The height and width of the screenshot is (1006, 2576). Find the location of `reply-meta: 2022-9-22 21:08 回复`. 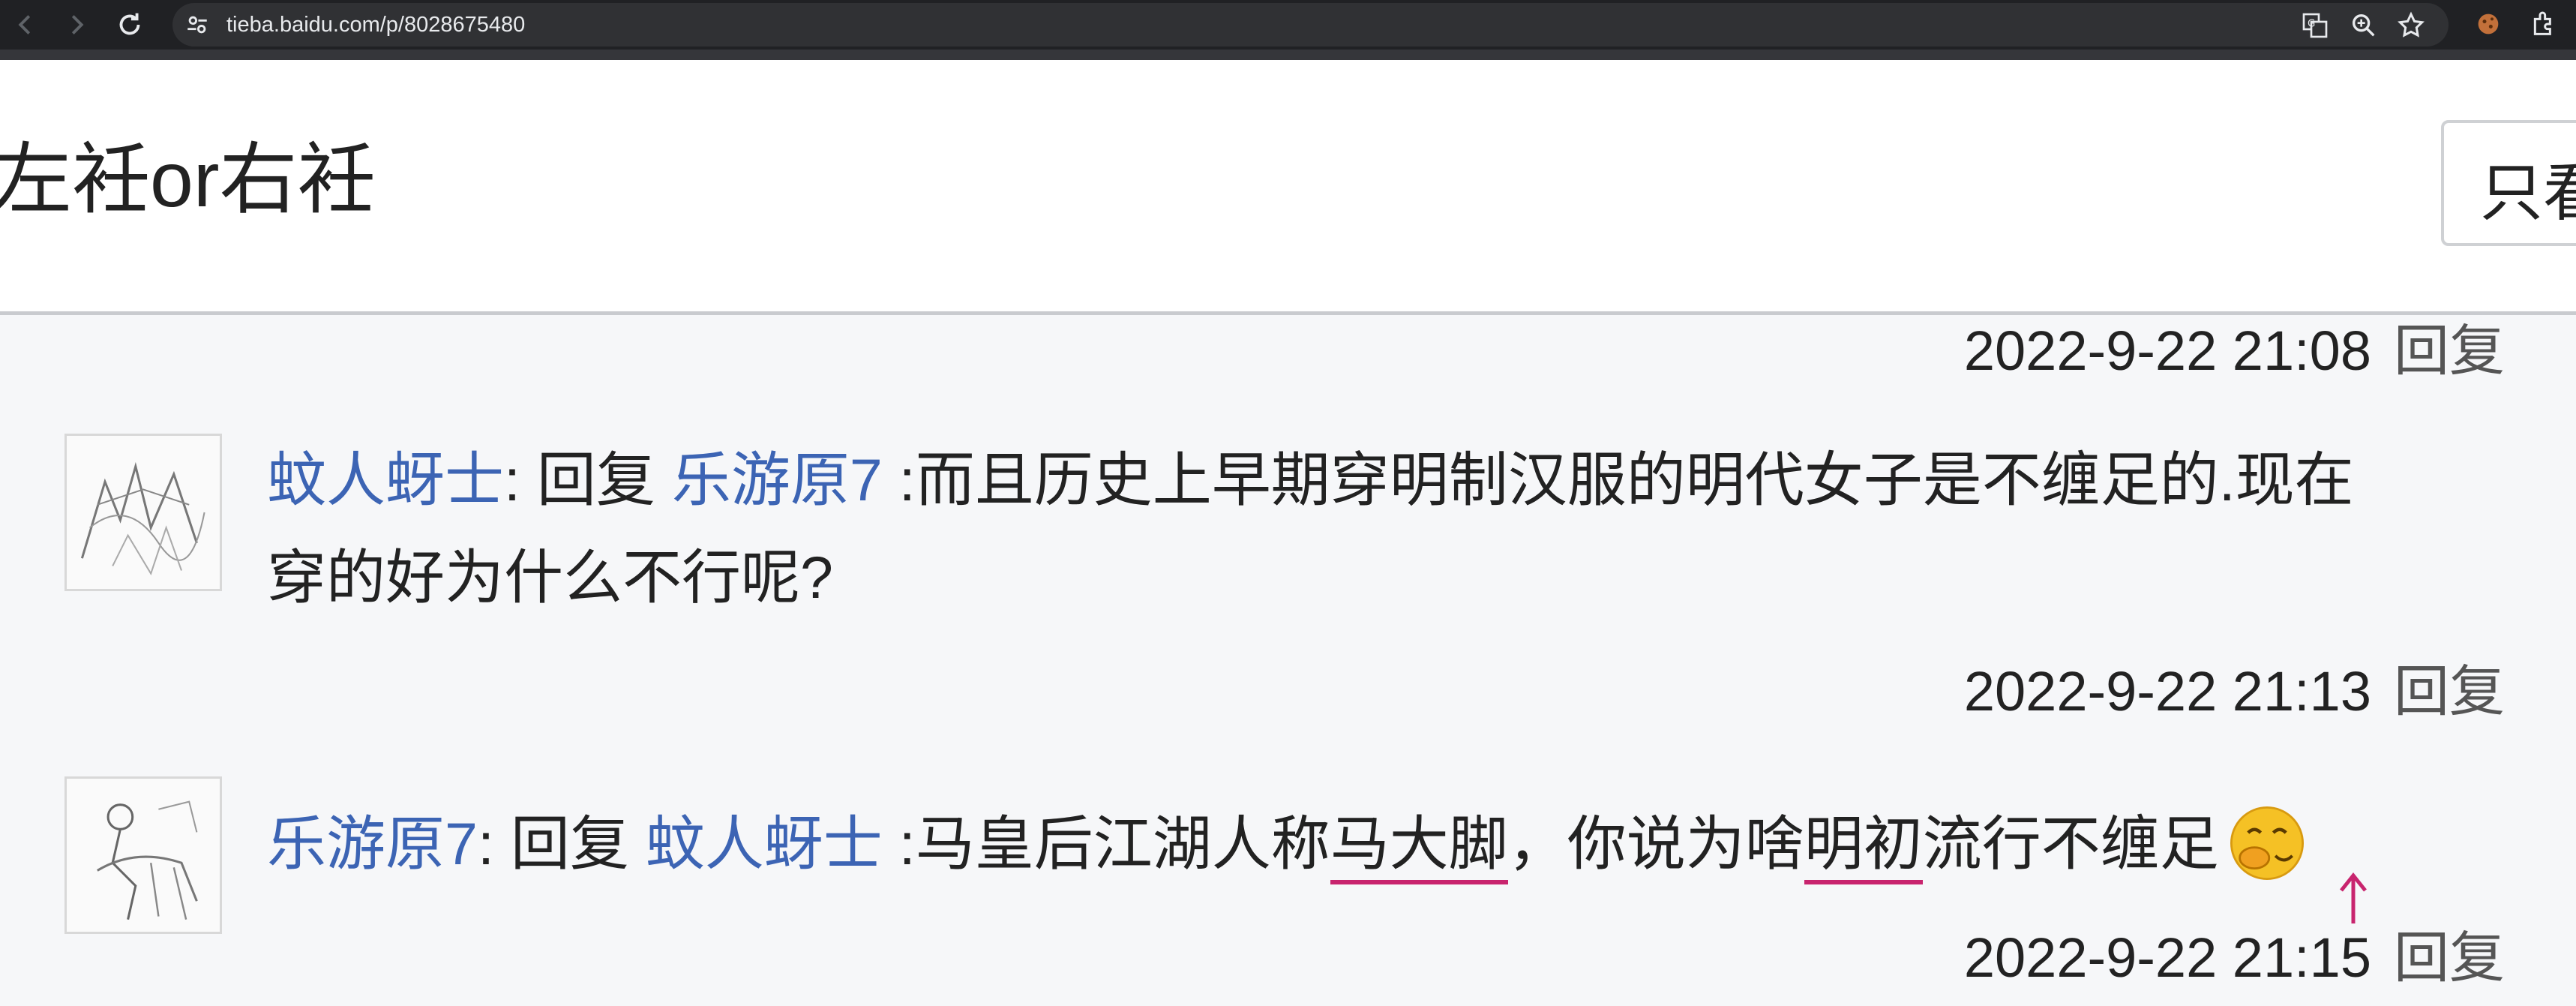

reply-meta: 2022-9-22 21:08 回复 is located at coordinates (2235, 346).